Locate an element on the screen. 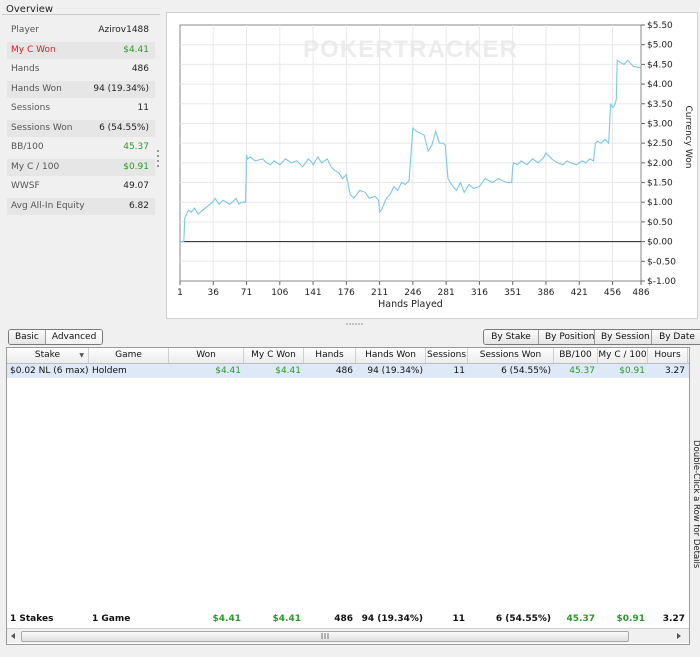 The height and width of the screenshot is (657, 700). column-header-label: BB/100 is located at coordinates (575, 355).